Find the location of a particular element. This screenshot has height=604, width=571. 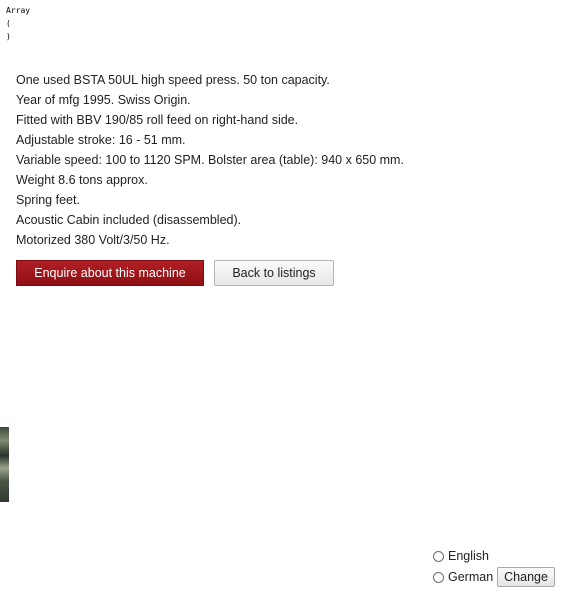

enquire-button: Enquire about this machine is located at coordinates (110, 273).